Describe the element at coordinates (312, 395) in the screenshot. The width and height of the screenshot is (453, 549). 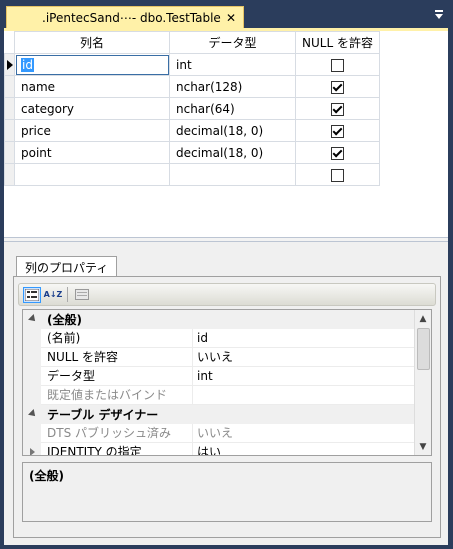
I see `property-value` at that location.